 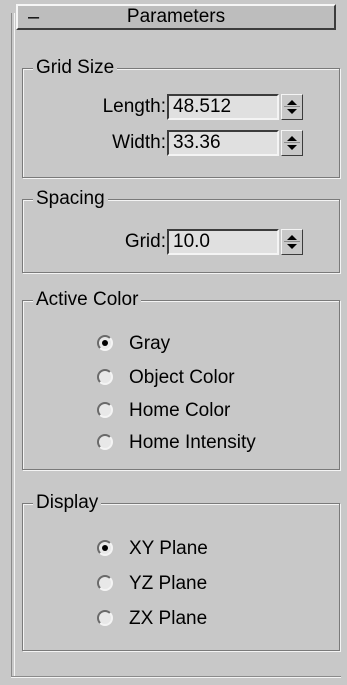 I want to click on parameters-rollout-header: – Parameters, so click(x=176, y=17).